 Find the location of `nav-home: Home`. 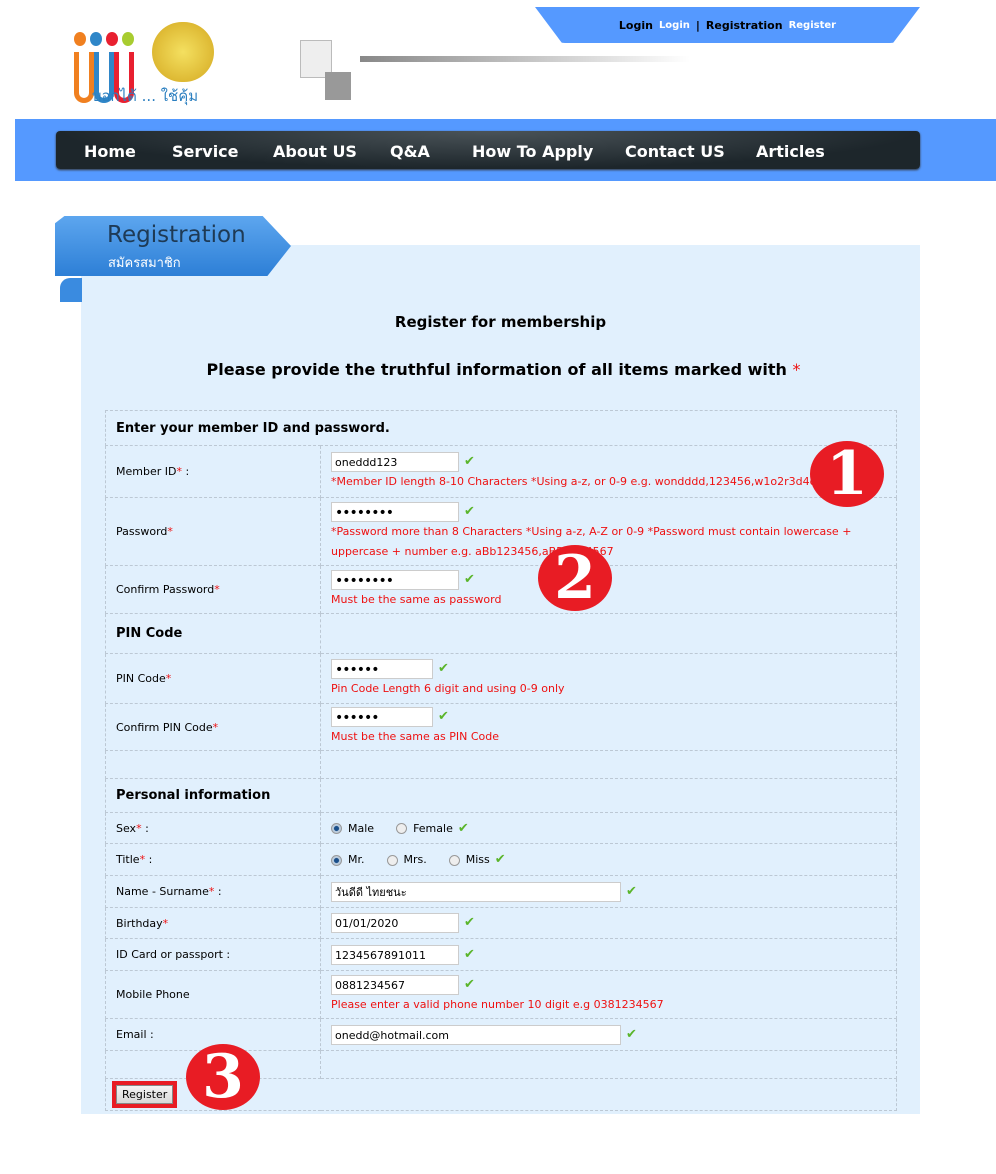

nav-home: Home is located at coordinates (110, 151).